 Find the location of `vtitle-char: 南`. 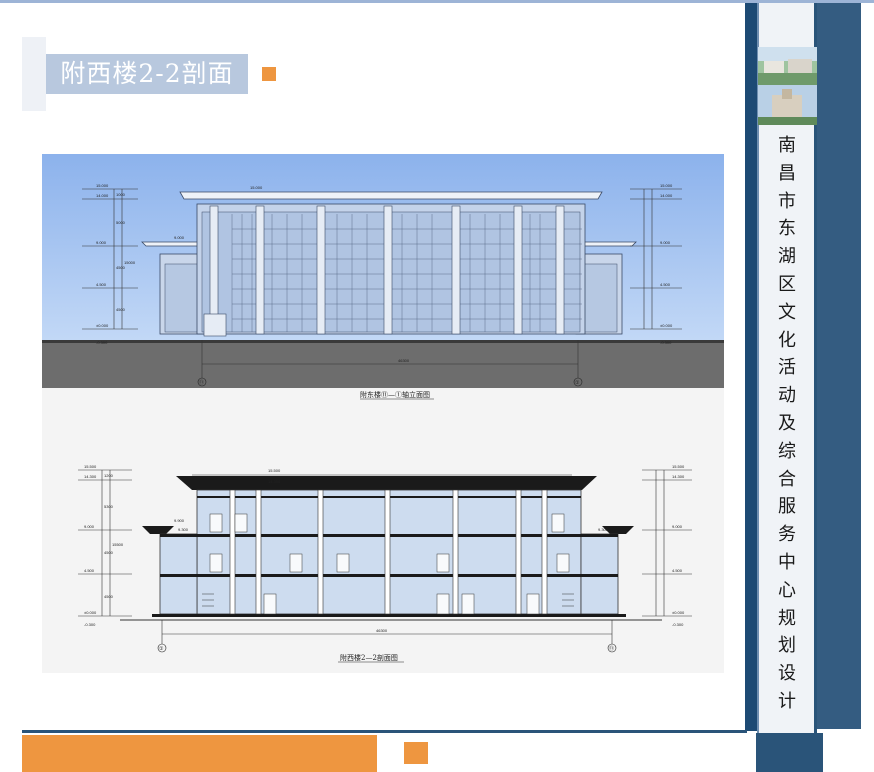

vtitle-char: 南 is located at coordinates (787, 145).